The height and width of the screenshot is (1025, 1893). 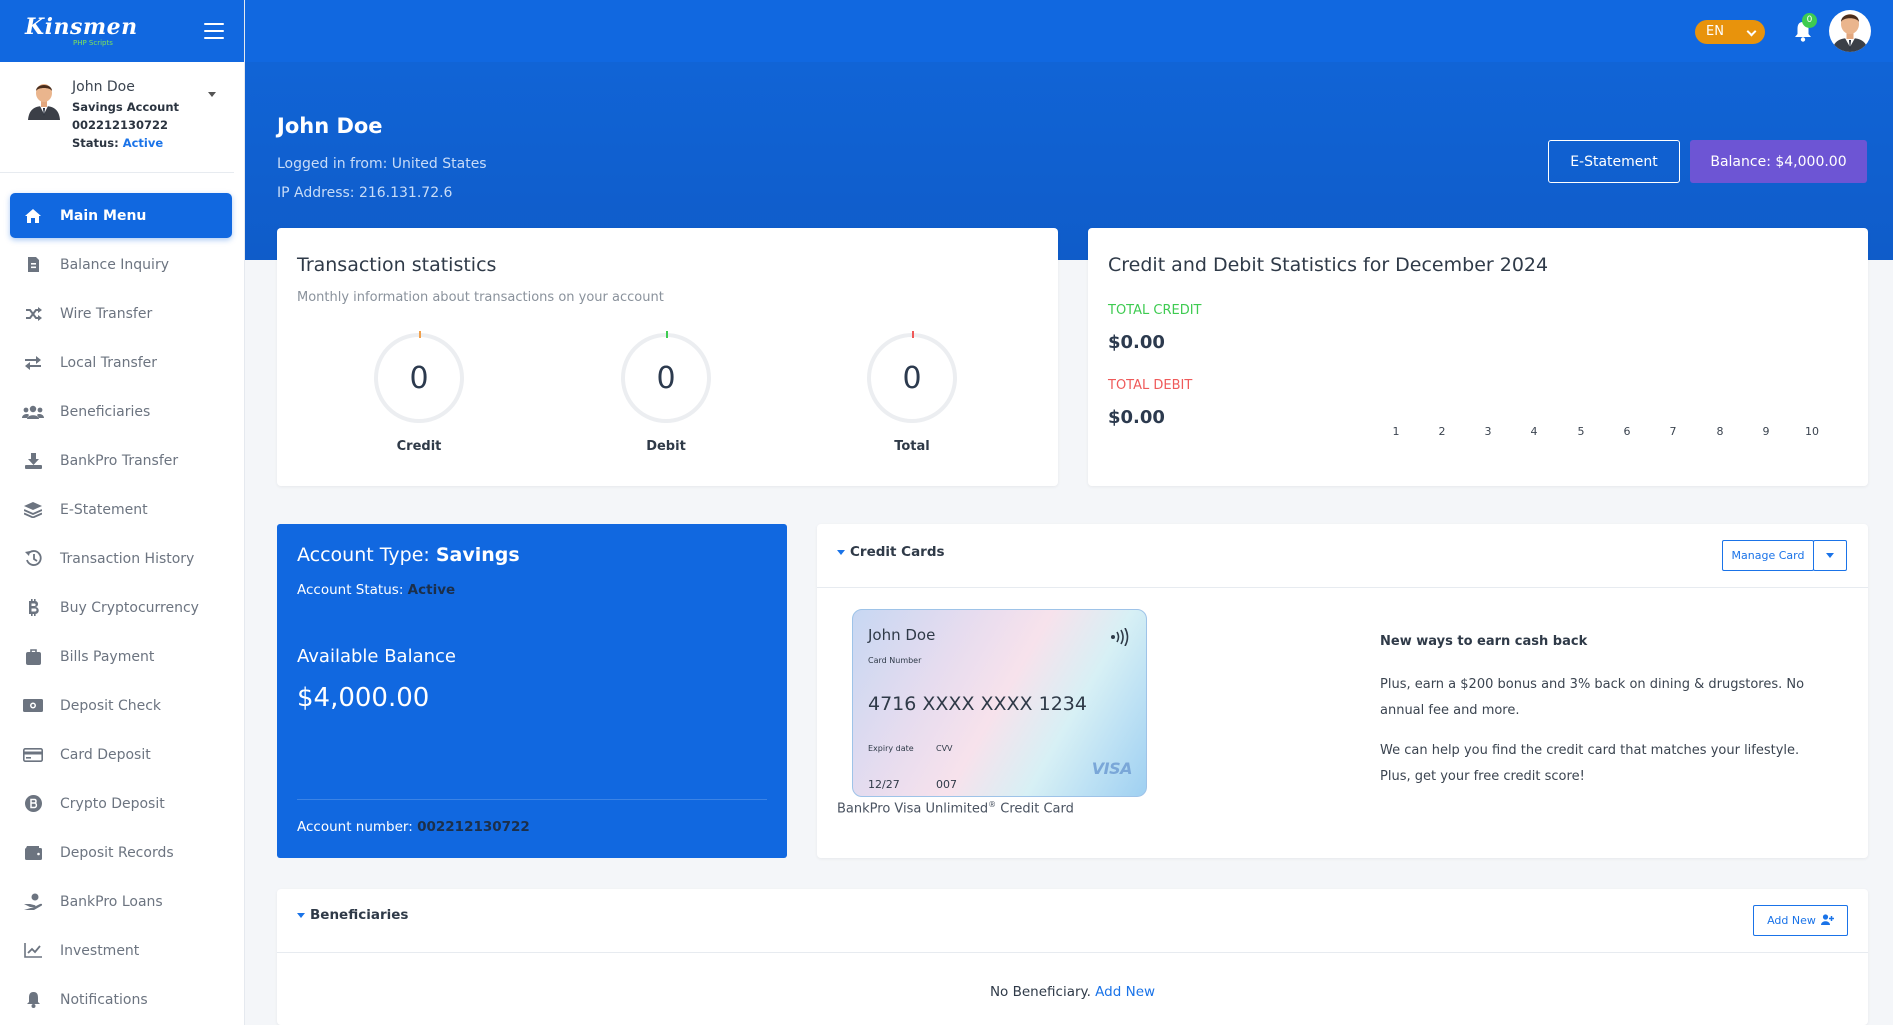 What do you see at coordinates (81, 31) in the screenshot?
I see `brand-logo: Kinsmen PHP Scripts` at bounding box center [81, 31].